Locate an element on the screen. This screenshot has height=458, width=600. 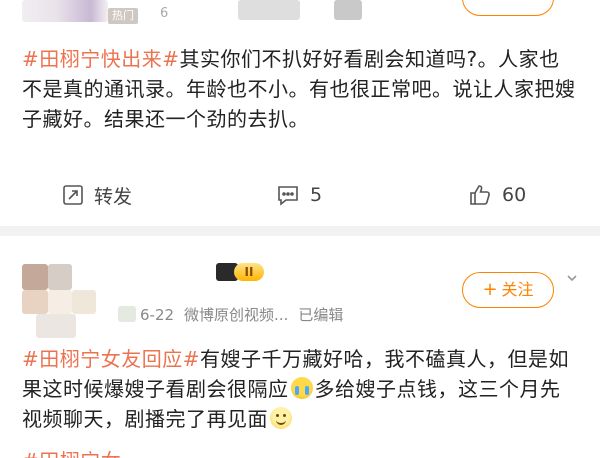
action-bar: 转发 5 60 is located at coordinates (300, 195).